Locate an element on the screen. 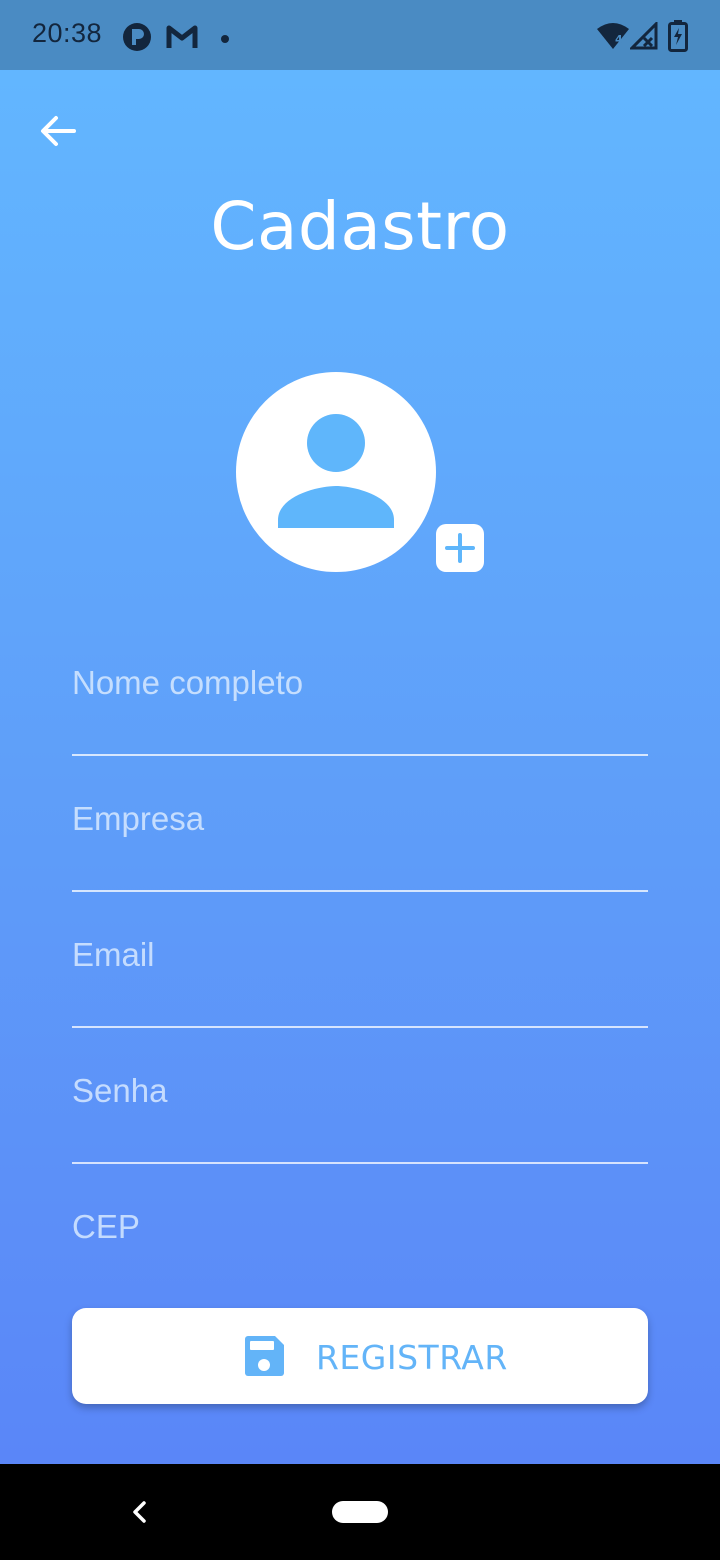  company-placeholder: Empresa is located at coordinates (138, 818).